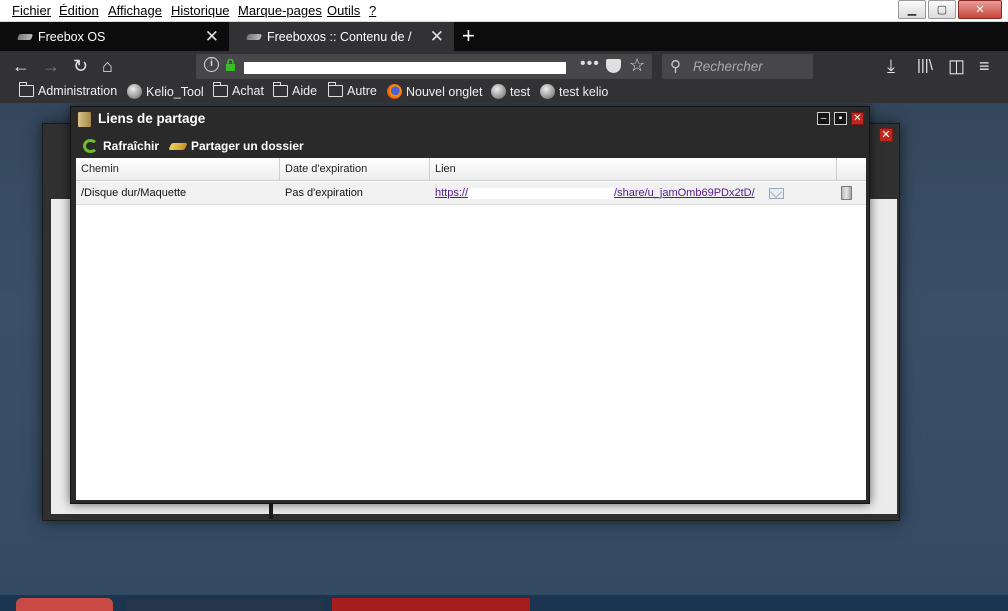  I want to click on pocket-icon, so click(613, 66).